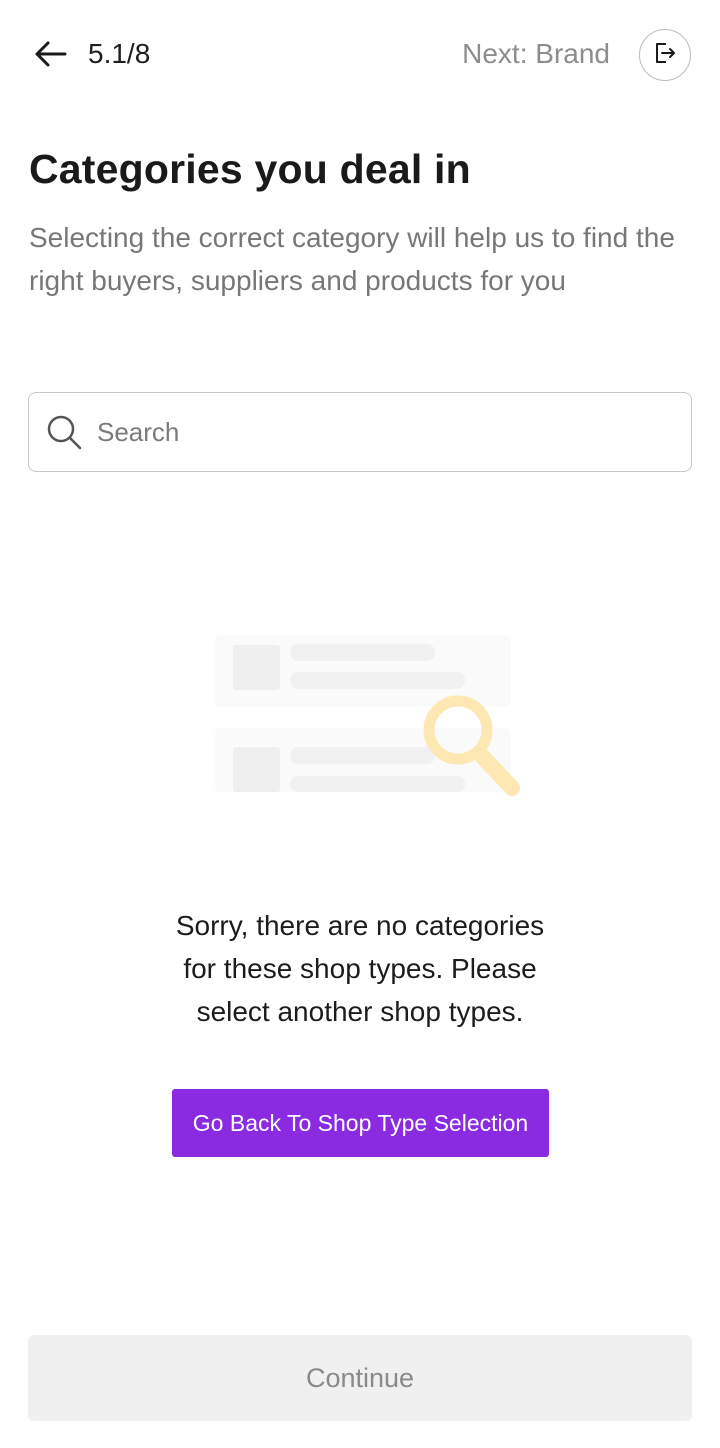 Image resolution: width=720 pixels, height=1448 pixels. I want to click on search-input, so click(394, 432).